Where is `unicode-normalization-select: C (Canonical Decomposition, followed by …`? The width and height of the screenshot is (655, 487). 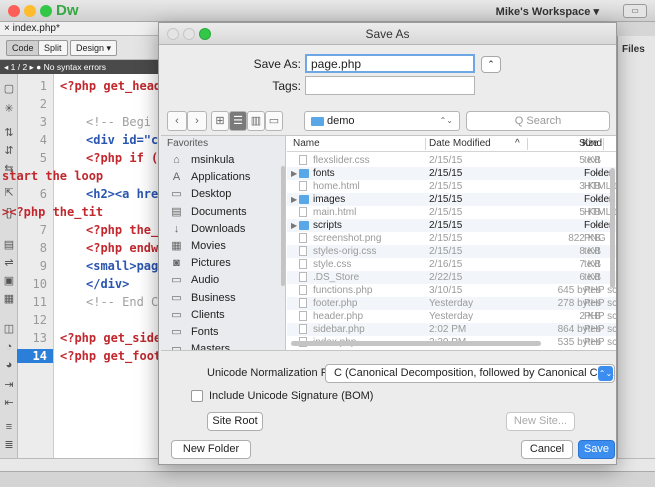
unicode-normalization-select: C (Canonical Decomposition, followed by … is located at coordinates (470, 373).